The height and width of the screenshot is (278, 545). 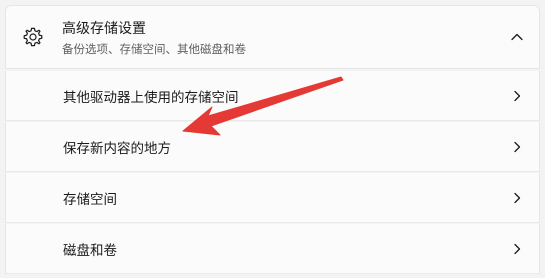 What do you see at coordinates (104, 29) in the screenshot?
I see `section-title: 高级存储设置` at bounding box center [104, 29].